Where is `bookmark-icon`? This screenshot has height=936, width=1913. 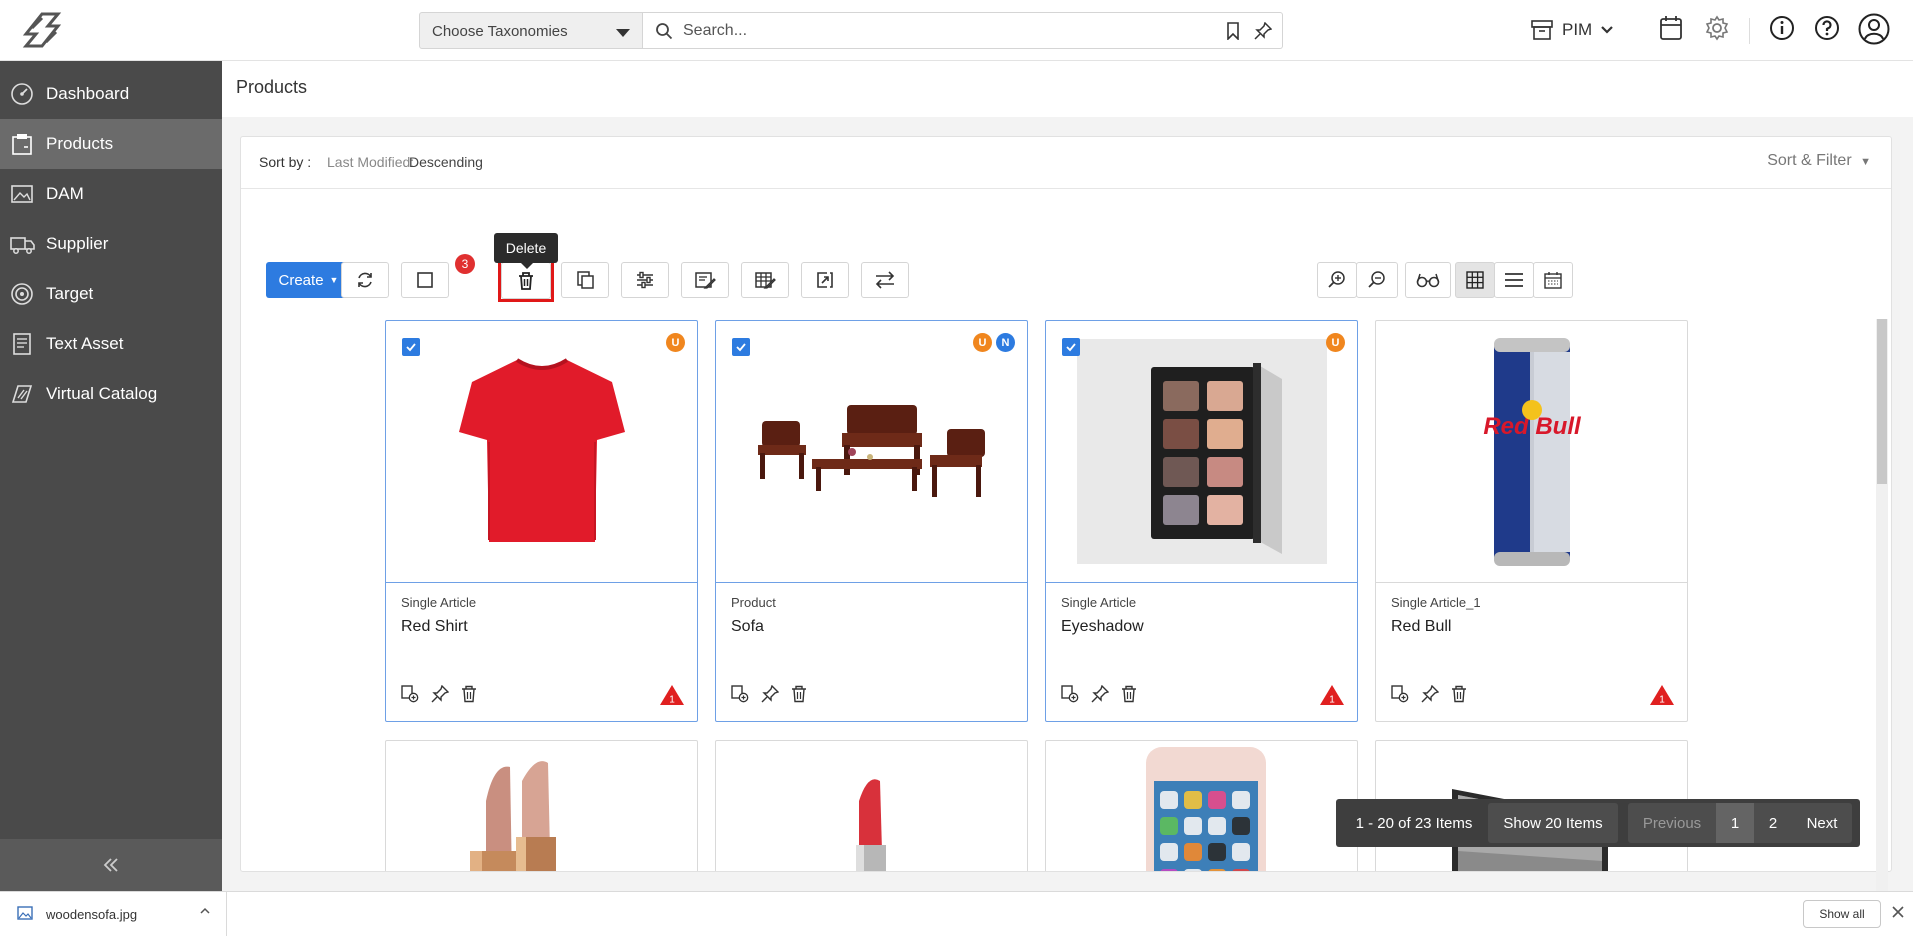
bookmark-icon is located at coordinates (1233, 31).